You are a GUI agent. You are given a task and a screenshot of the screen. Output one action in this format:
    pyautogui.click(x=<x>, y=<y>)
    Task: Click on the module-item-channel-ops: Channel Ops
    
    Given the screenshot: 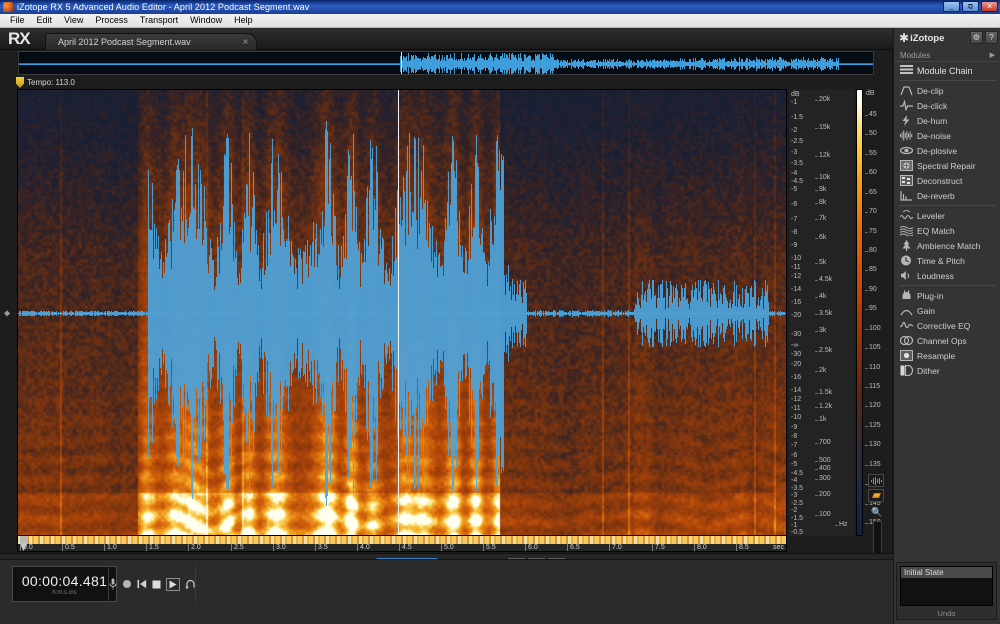 What is the action you would take?
    pyautogui.click(x=947, y=340)
    